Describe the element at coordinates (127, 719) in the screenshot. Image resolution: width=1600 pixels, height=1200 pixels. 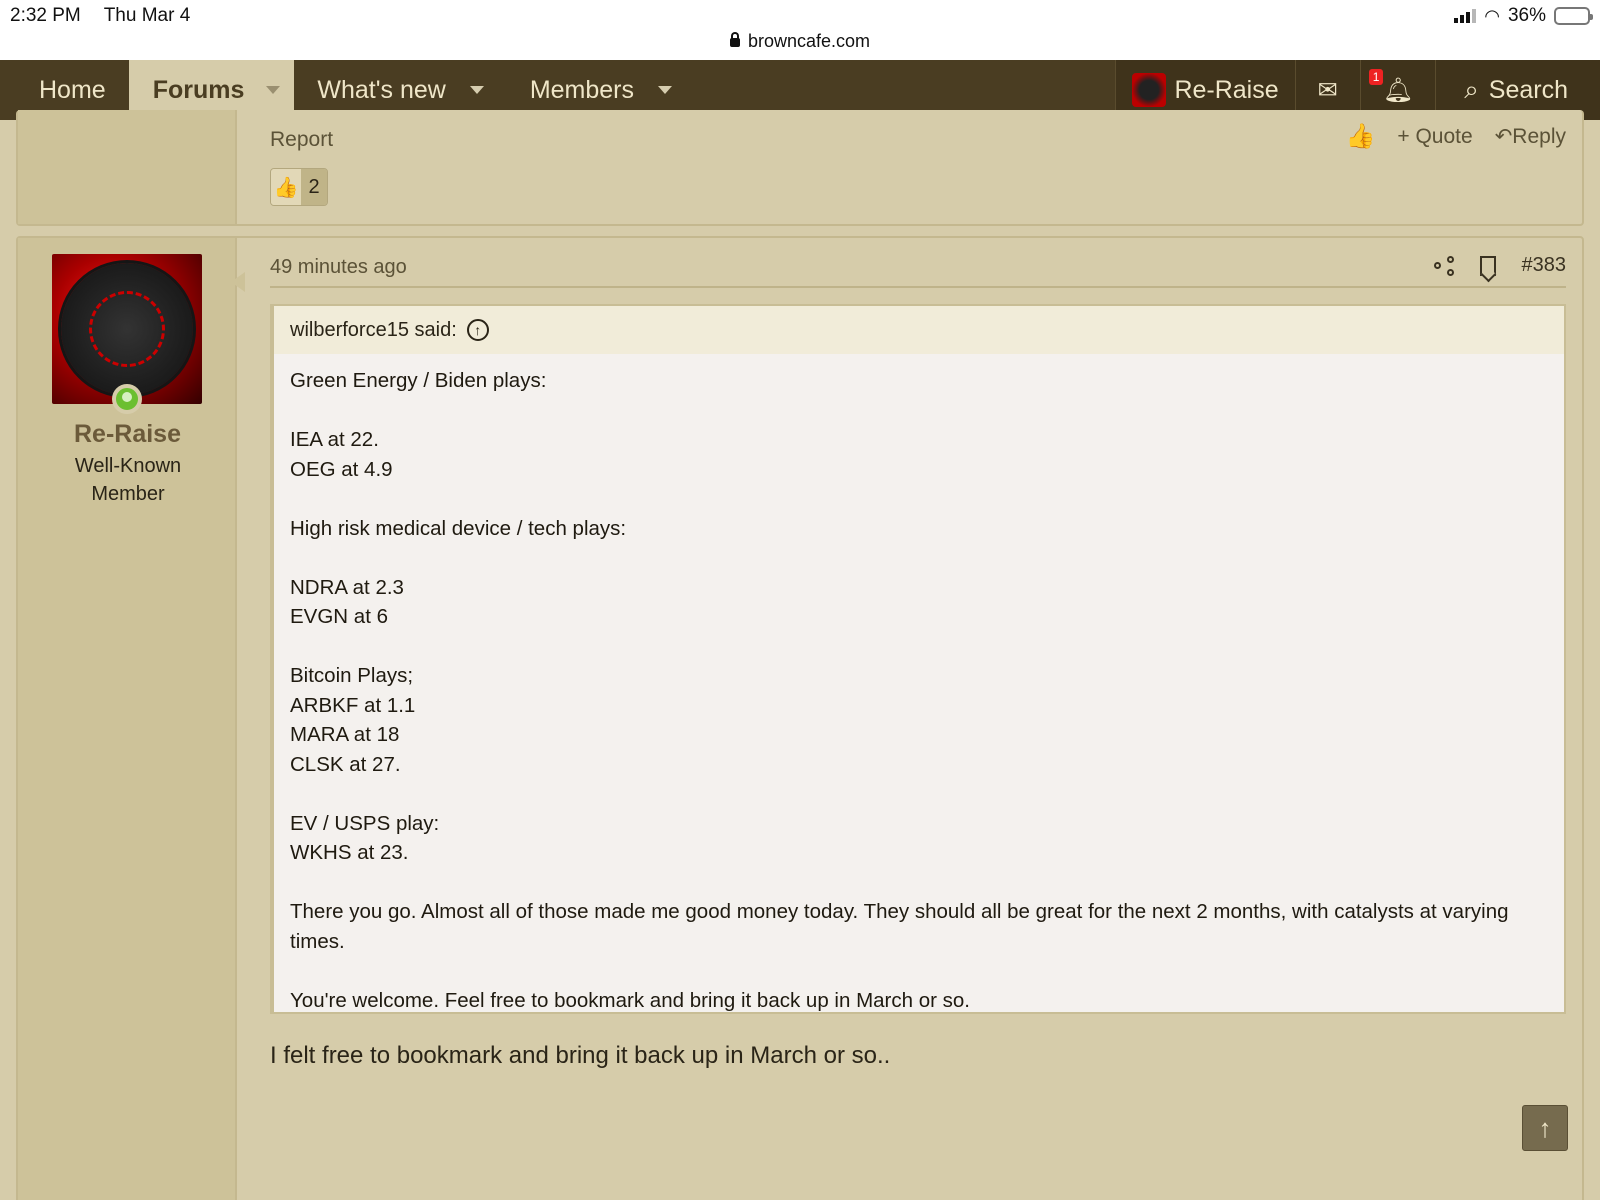
I see `post-user-cell: Re-Raise Well-Known Member` at that location.